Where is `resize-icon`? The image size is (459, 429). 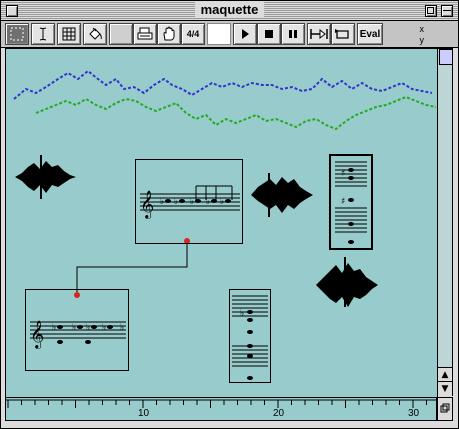 resize-icon is located at coordinates (445, 408).